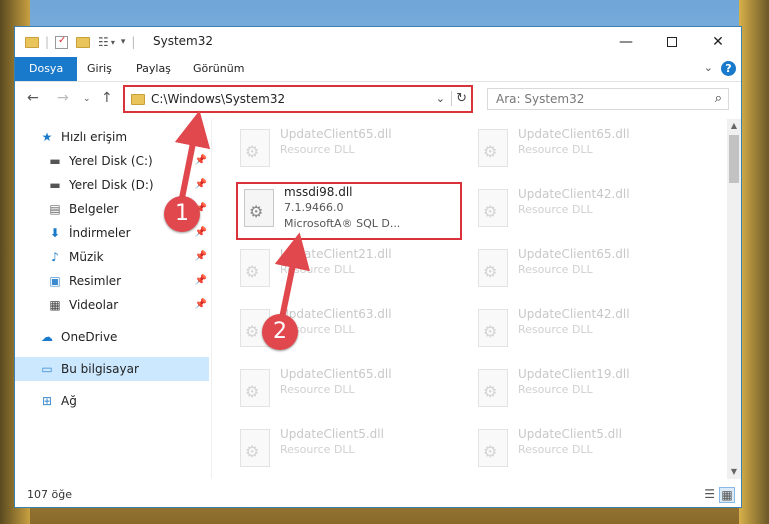 This screenshot has height=524, width=769. I want to click on sidebar-item-videos: ▦ Videolar 📌, so click(129, 305).